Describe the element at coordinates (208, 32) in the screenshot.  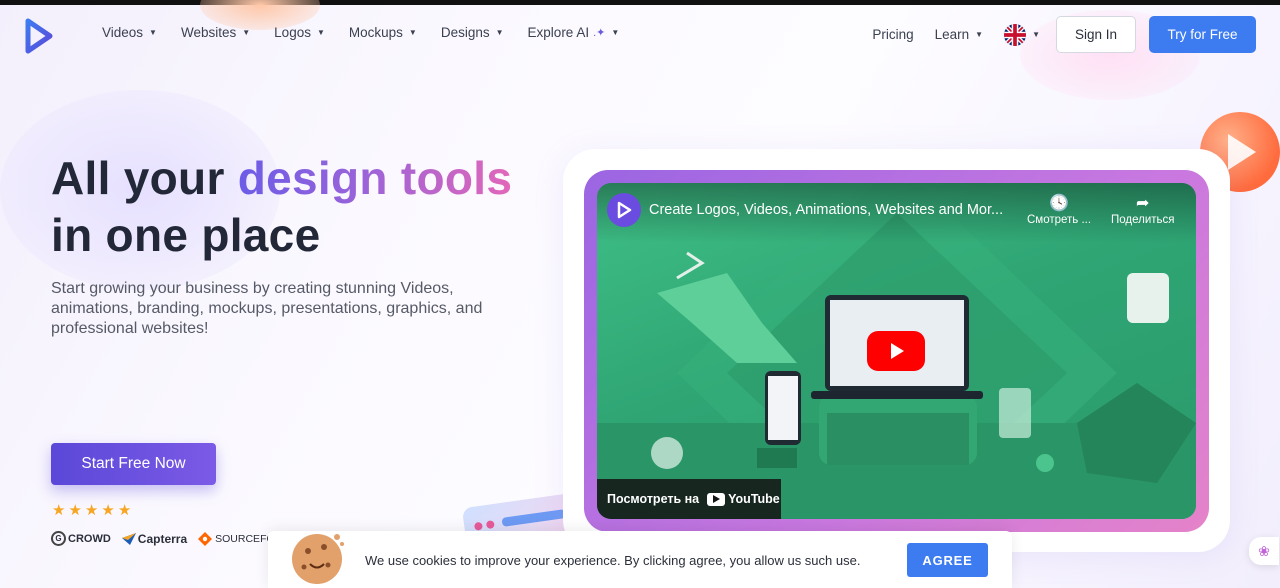
I see `menu-label: Websites` at that location.